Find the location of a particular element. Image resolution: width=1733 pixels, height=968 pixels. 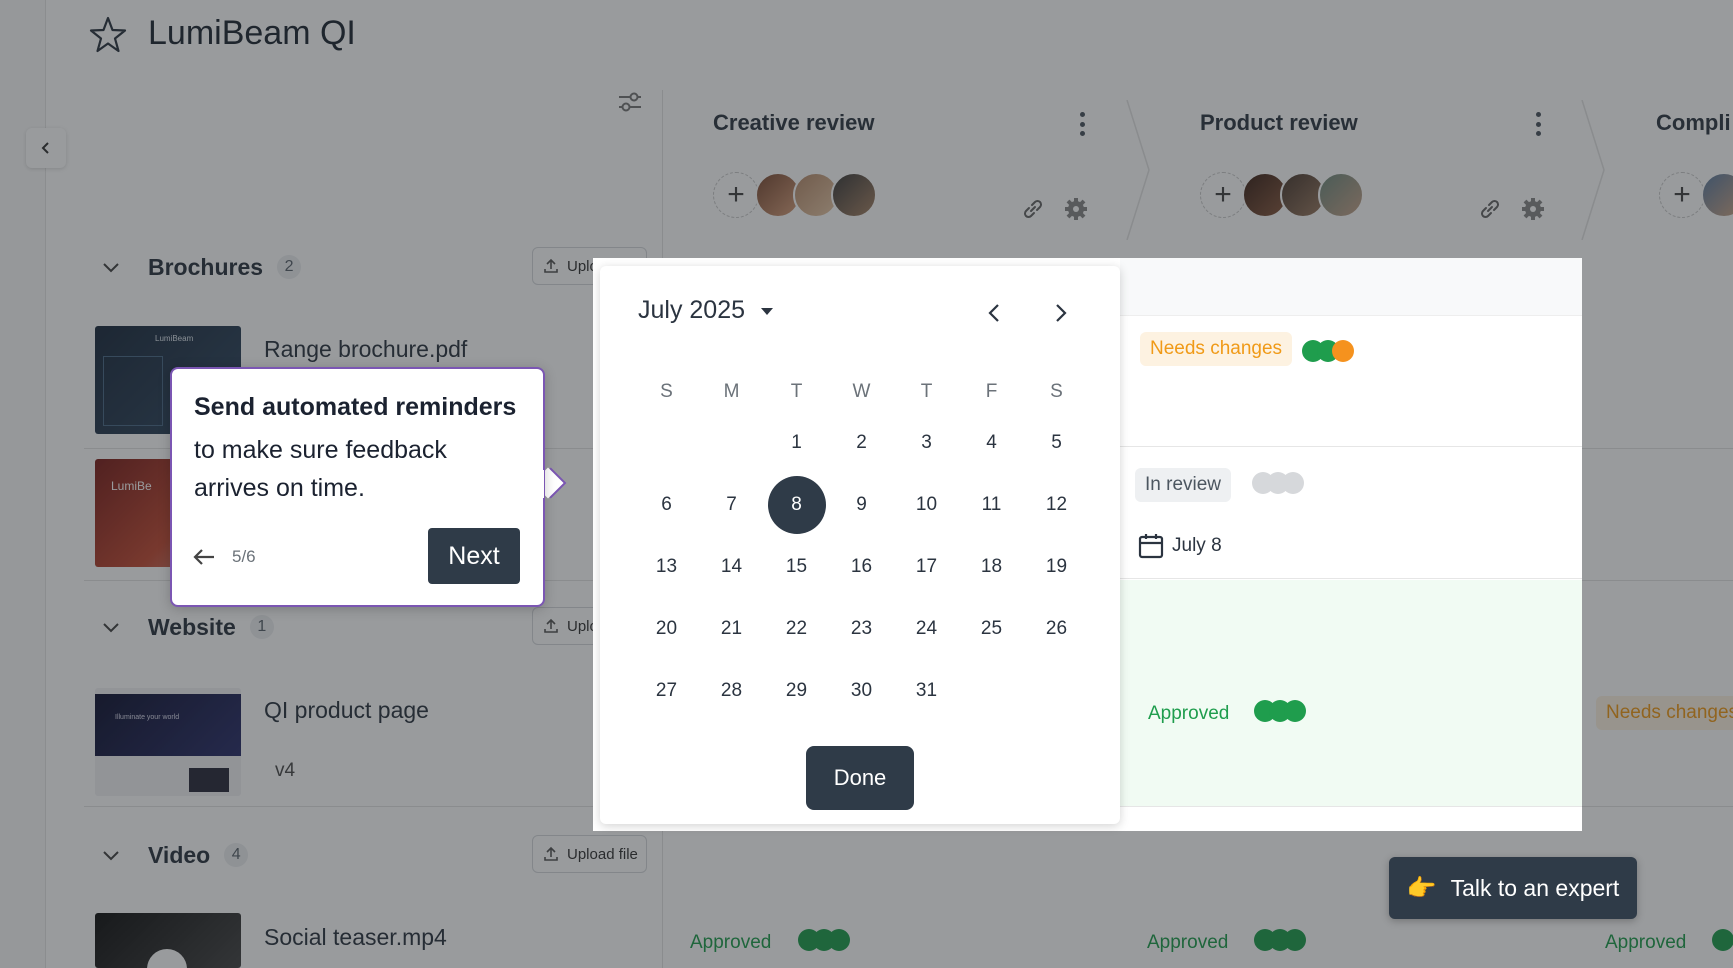

calendar-day: 23 is located at coordinates (861, 629).